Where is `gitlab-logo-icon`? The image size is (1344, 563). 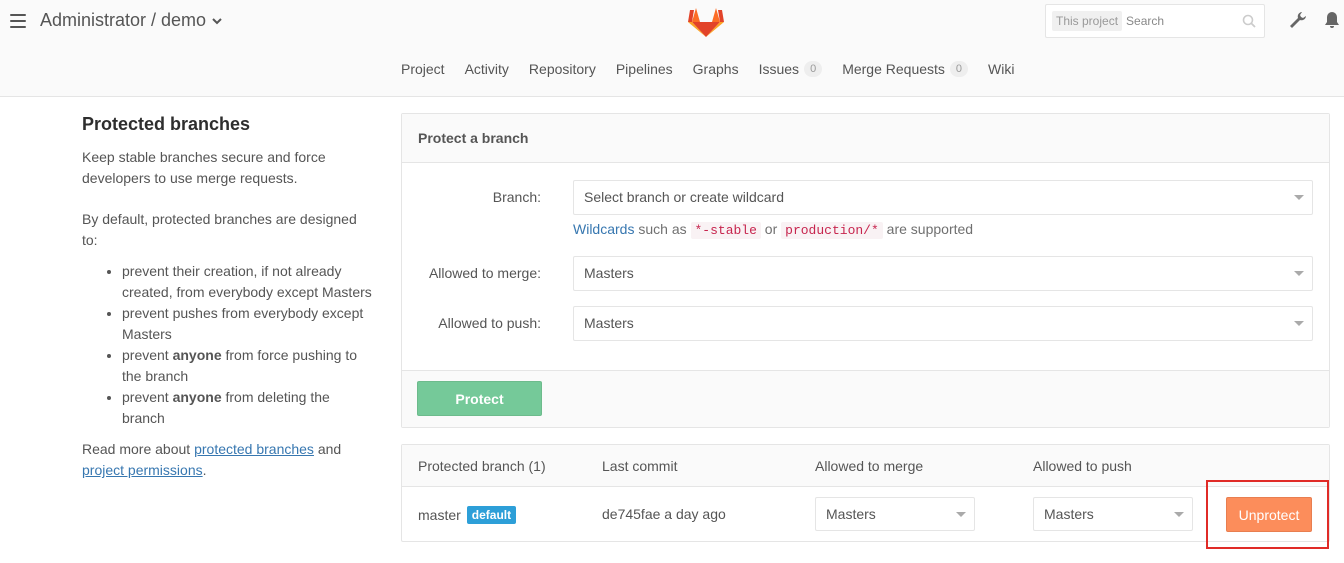 gitlab-logo-icon is located at coordinates (706, 20).